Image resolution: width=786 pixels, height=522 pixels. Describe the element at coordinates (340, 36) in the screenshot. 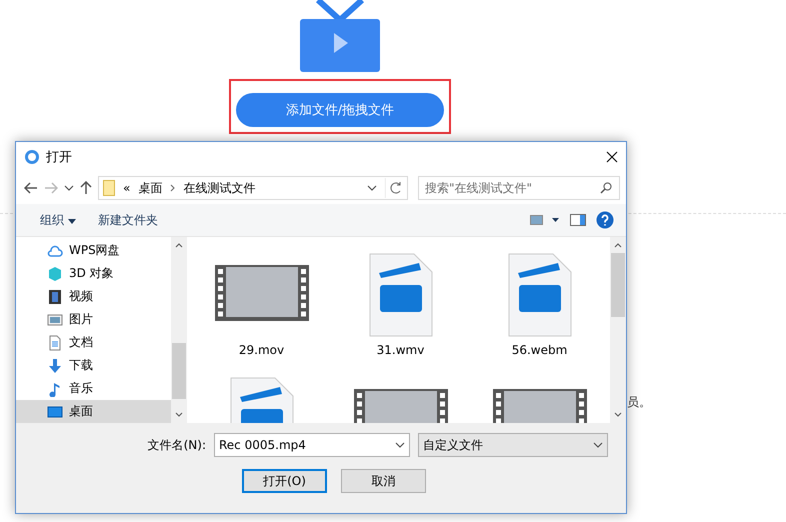

I see `tv-icon` at that location.